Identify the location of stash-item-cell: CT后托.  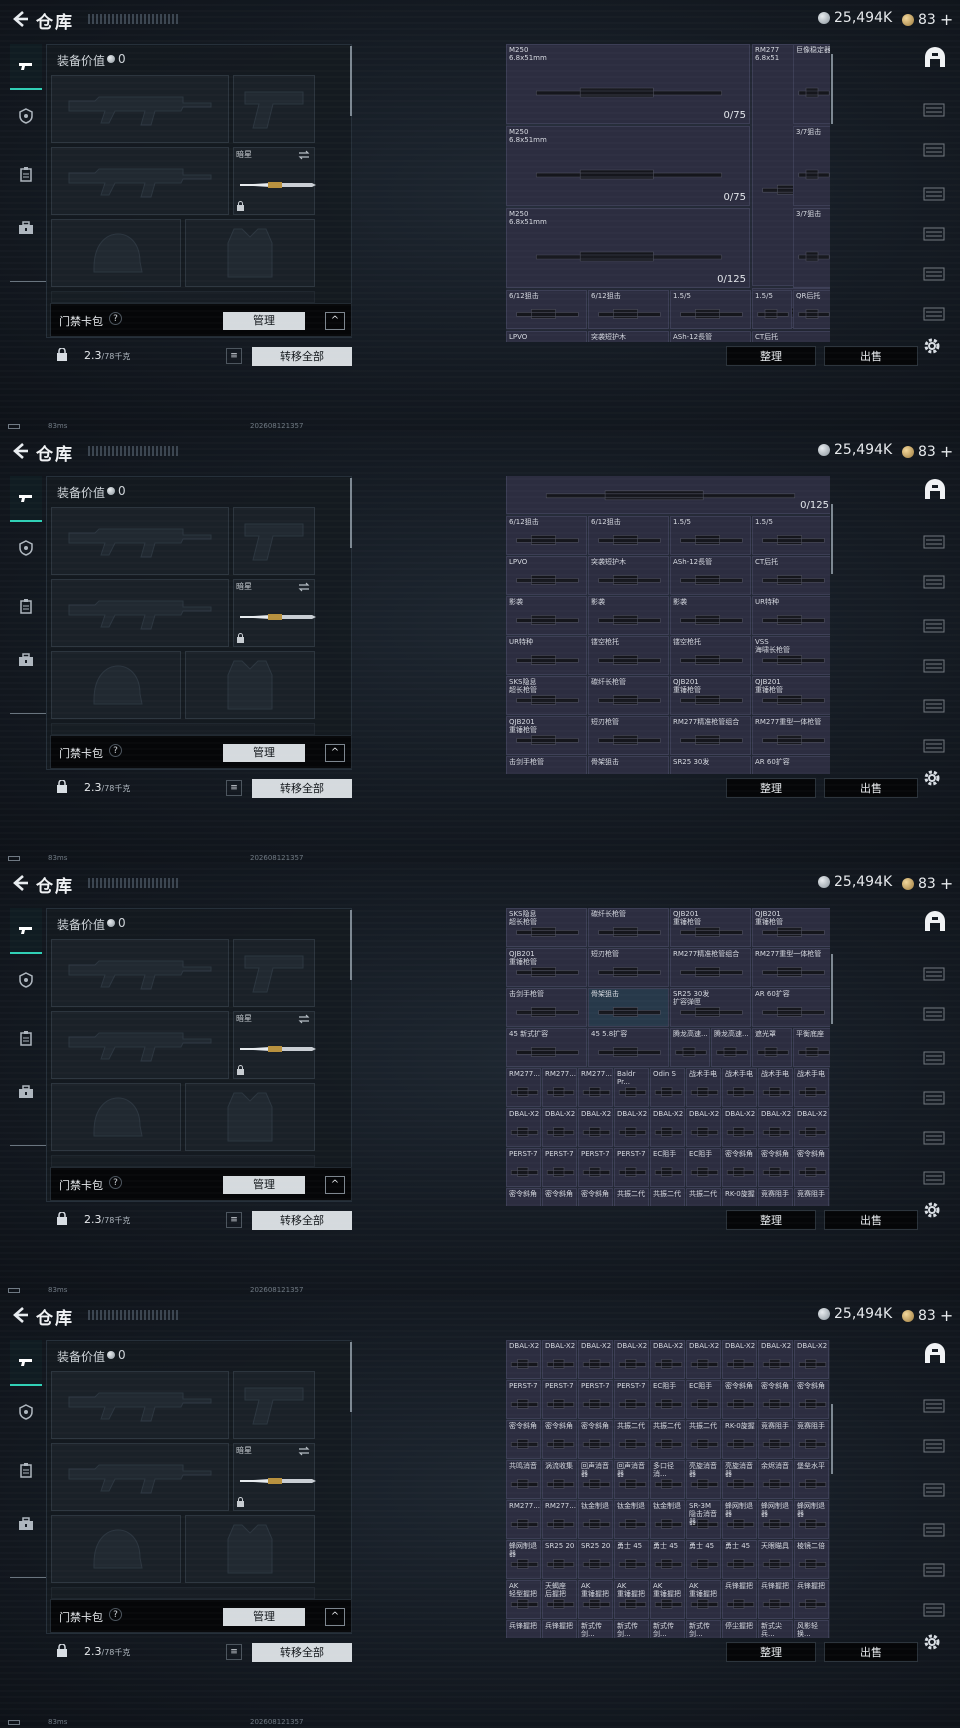
(791, 575).